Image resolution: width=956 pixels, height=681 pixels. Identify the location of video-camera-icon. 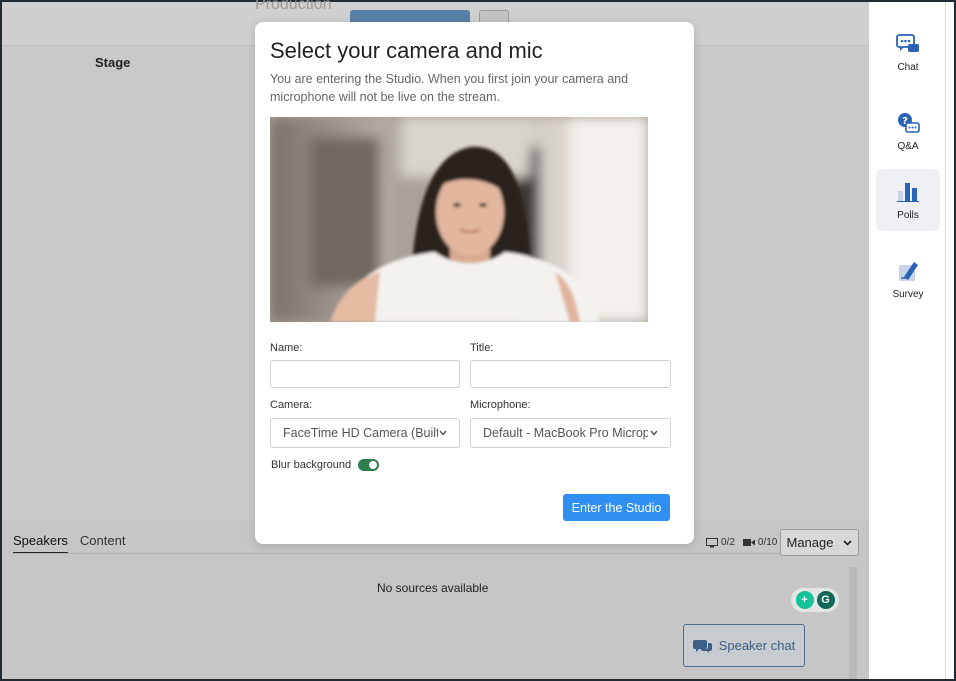
(748, 542).